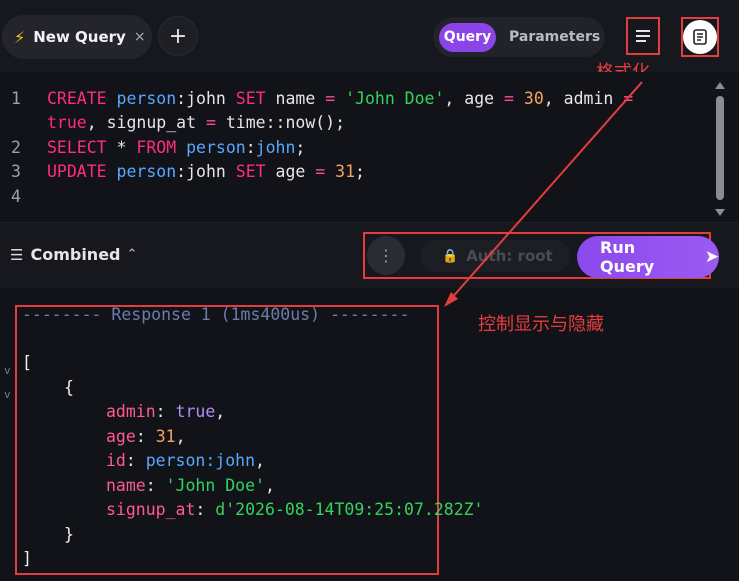  I want to click on code-line: true, signup_at = time::now();, so click(196, 122).